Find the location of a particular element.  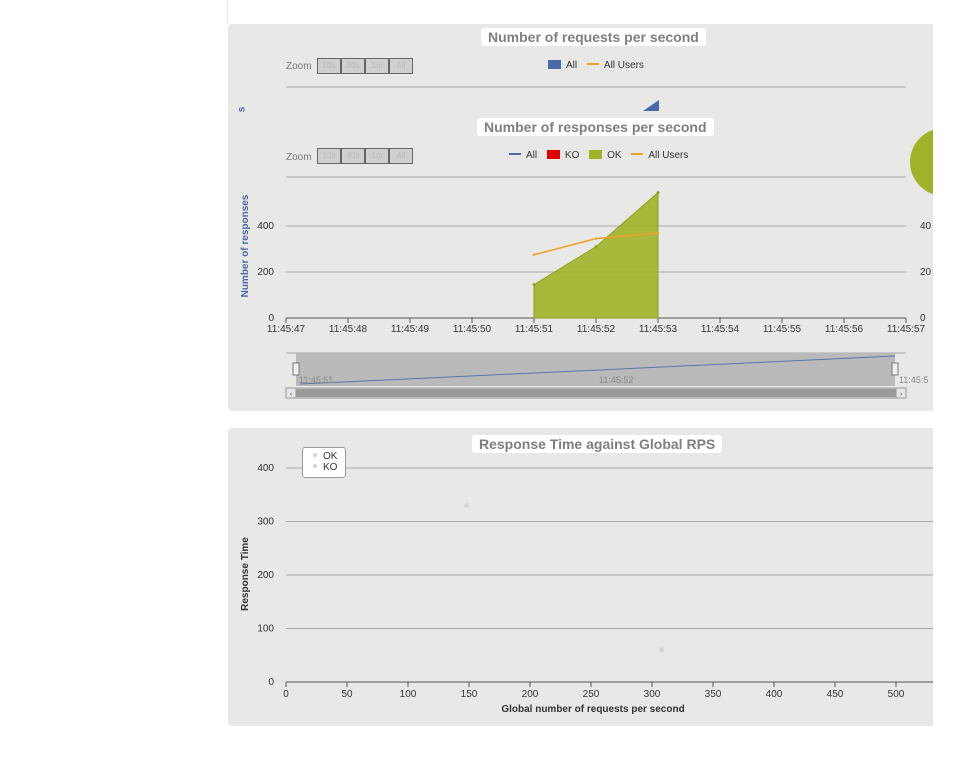

x-tick-label: 0 is located at coordinates (286, 694).